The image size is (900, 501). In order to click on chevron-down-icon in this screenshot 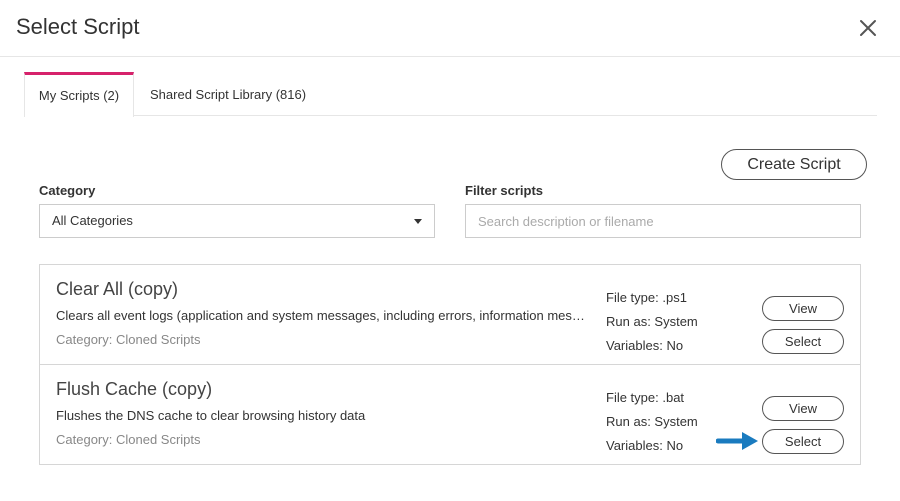, I will do `click(418, 221)`.